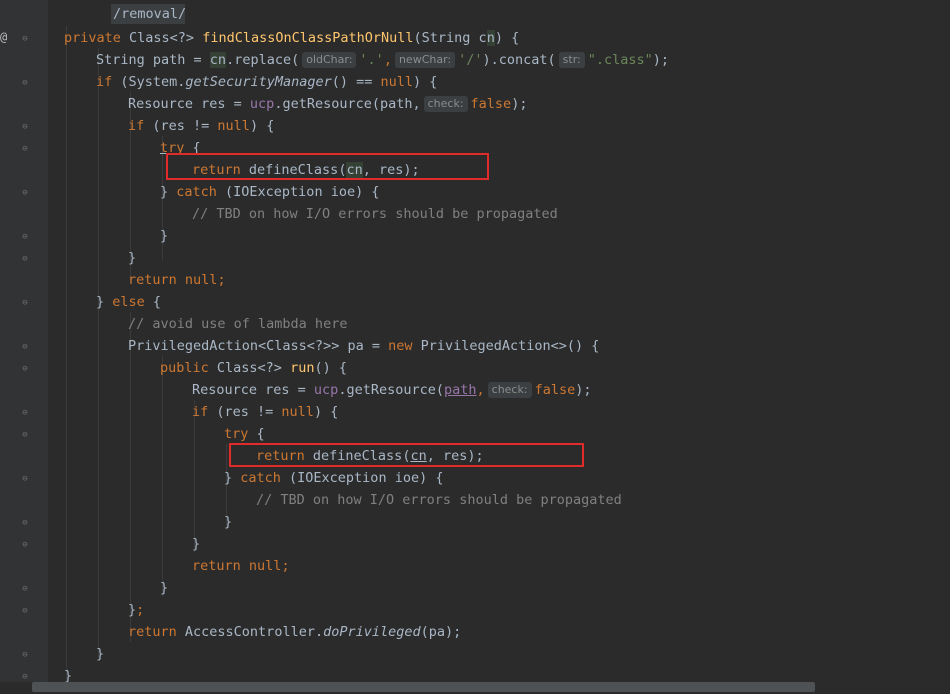 Image resolution: width=950 pixels, height=694 pixels. What do you see at coordinates (237, 324) in the screenshot?
I see `code-comment: // avoid use of lambda here` at bounding box center [237, 324].